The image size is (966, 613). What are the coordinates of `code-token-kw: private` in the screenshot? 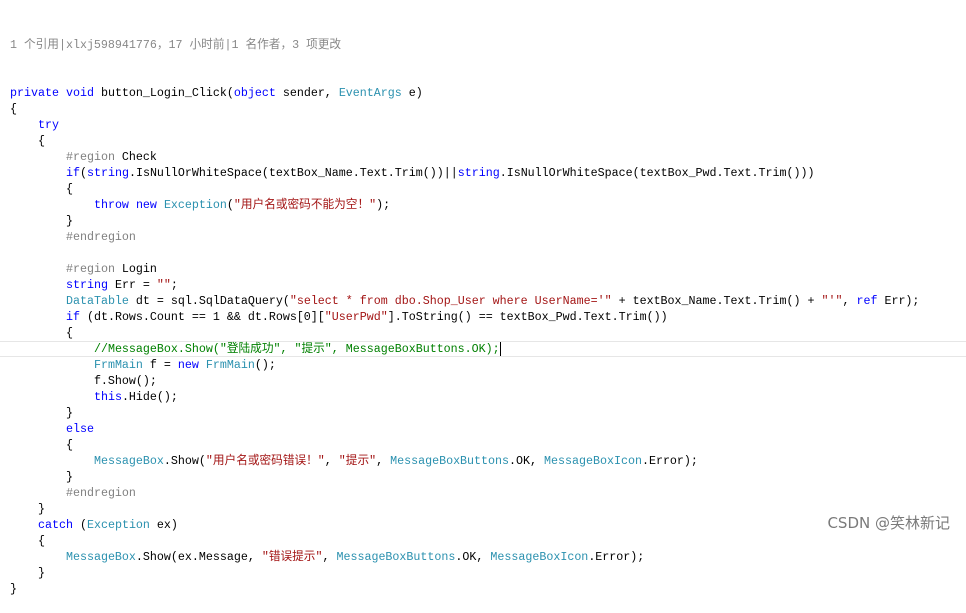 It's located at (34, 93).